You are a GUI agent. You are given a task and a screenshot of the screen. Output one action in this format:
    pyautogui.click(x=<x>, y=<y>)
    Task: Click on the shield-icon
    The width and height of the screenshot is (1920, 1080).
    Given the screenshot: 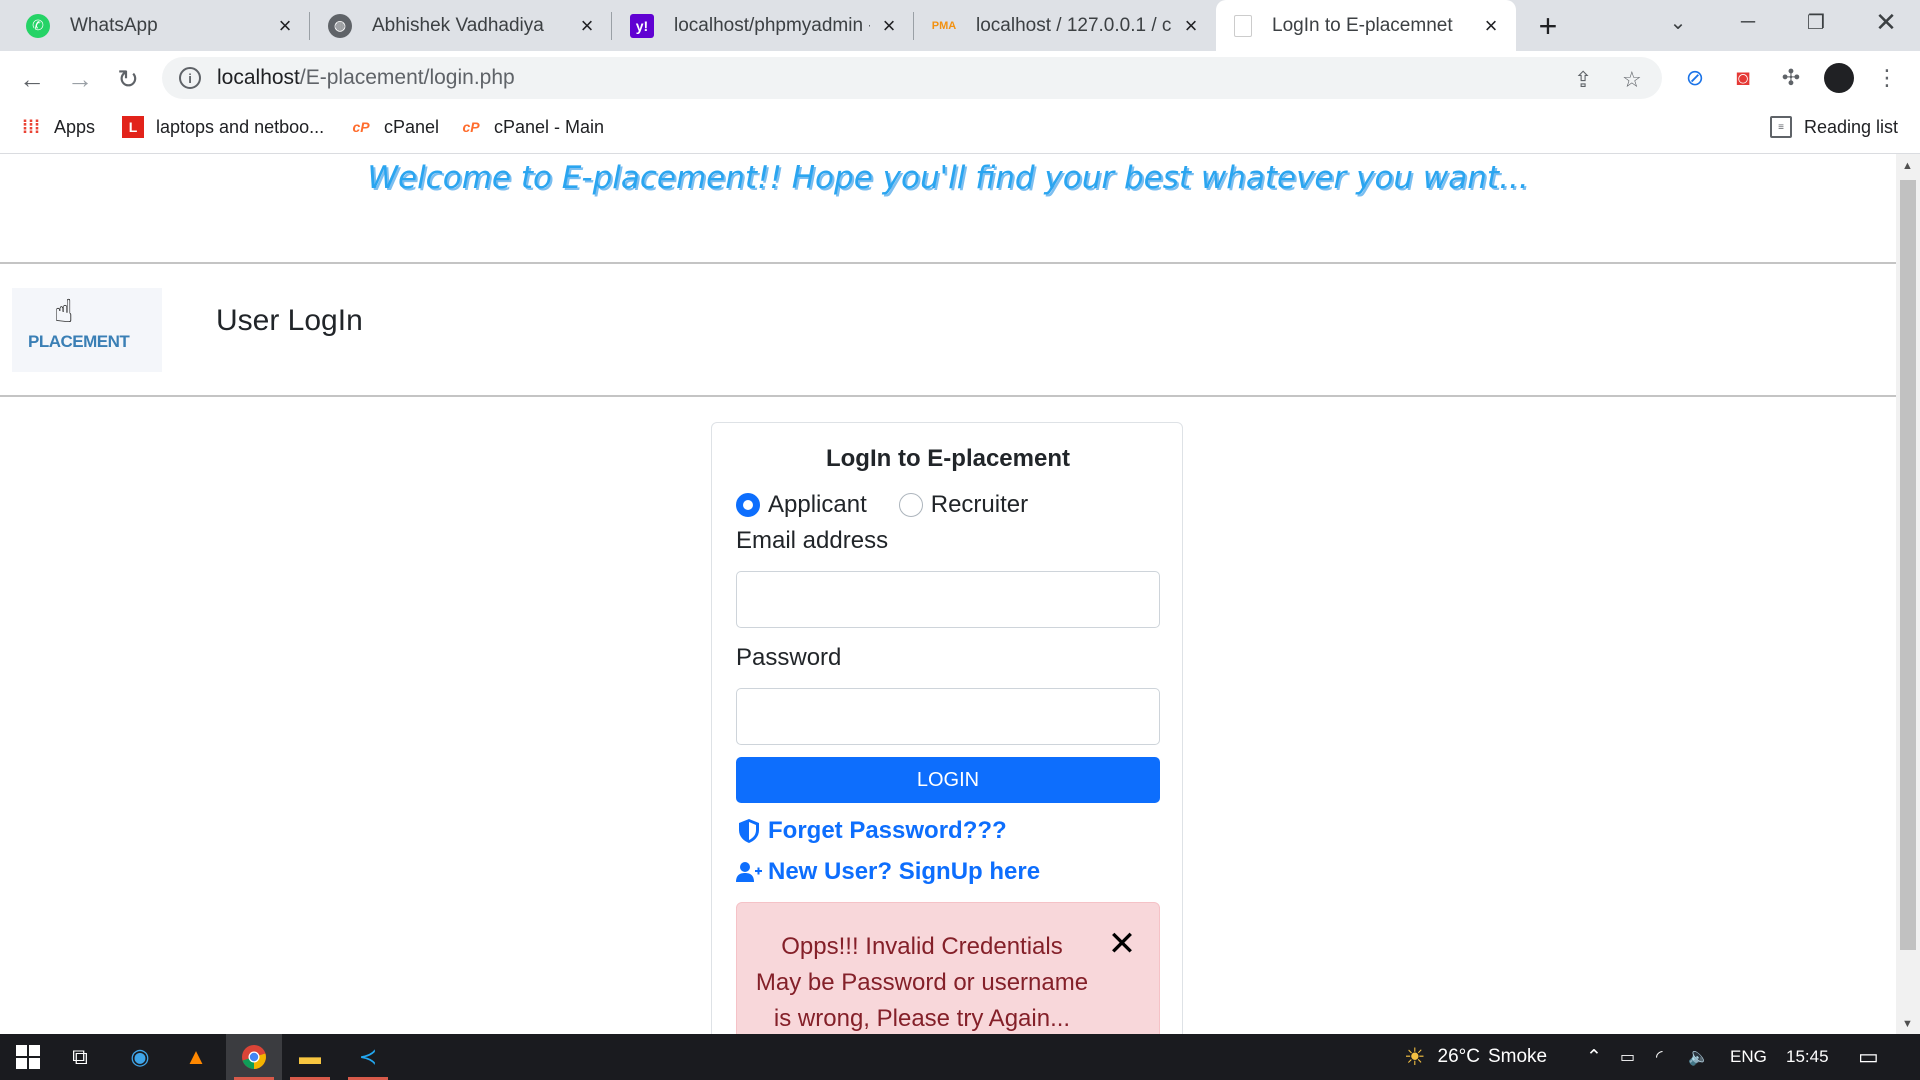 What is the action you would take?
    pyautogui.click(x=749, y=831)
    